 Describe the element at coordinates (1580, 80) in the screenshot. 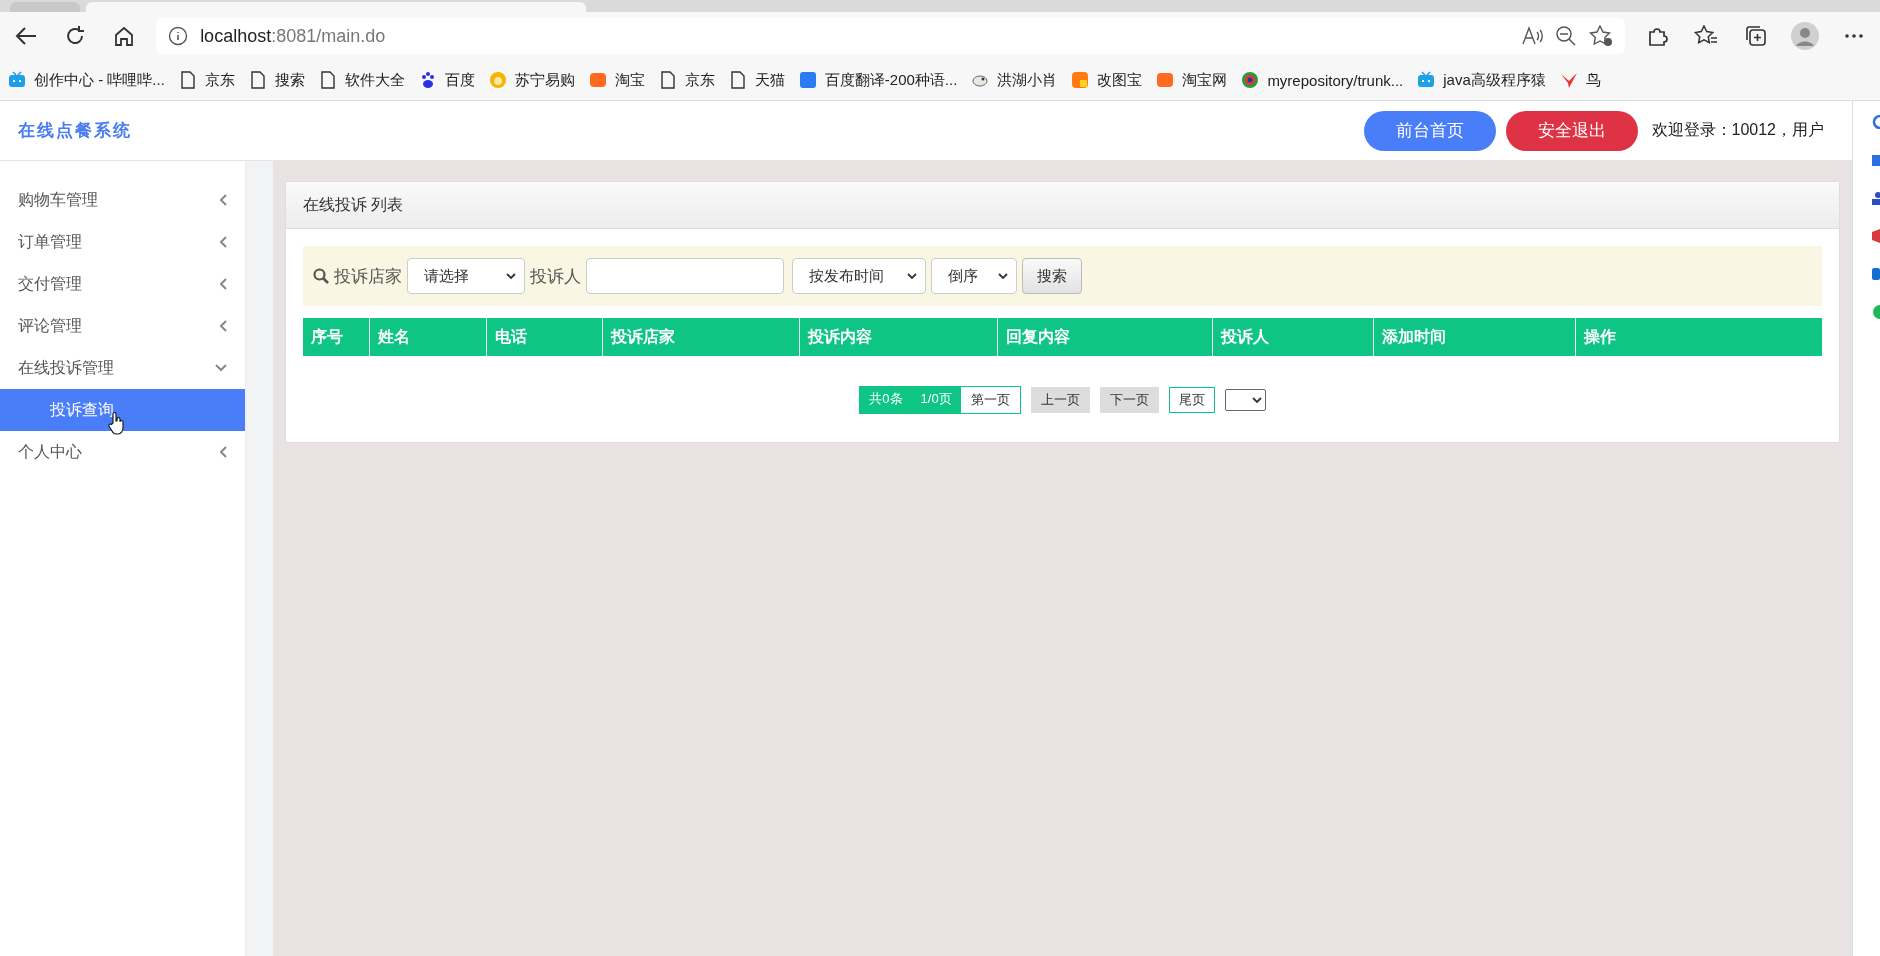

I see `bookmark-link: 鸟` at that location.